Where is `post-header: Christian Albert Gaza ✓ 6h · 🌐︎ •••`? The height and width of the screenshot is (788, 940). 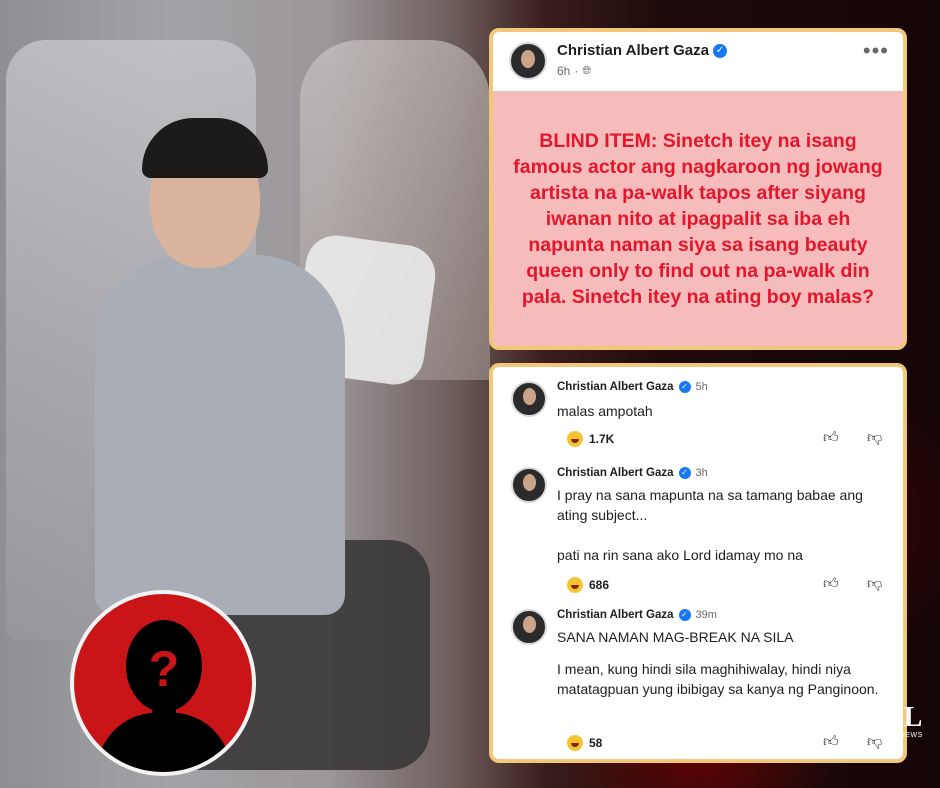 post-header: Christian Albert Gaza ✓ 6h · 🌐︎ ••• is located at coordinates (698, 61).